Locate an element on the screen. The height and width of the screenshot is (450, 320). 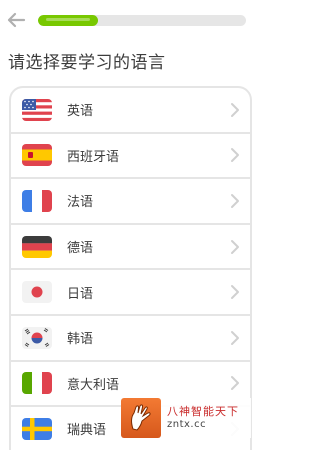
language-item-german: 德语 is located at coordinates (130, 248).